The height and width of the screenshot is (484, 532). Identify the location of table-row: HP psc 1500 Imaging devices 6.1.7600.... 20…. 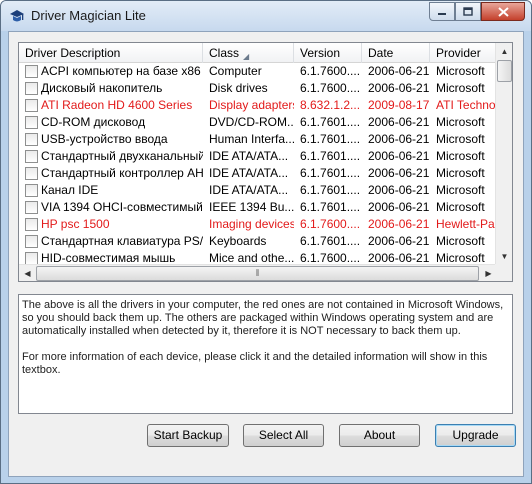
(258, 224).